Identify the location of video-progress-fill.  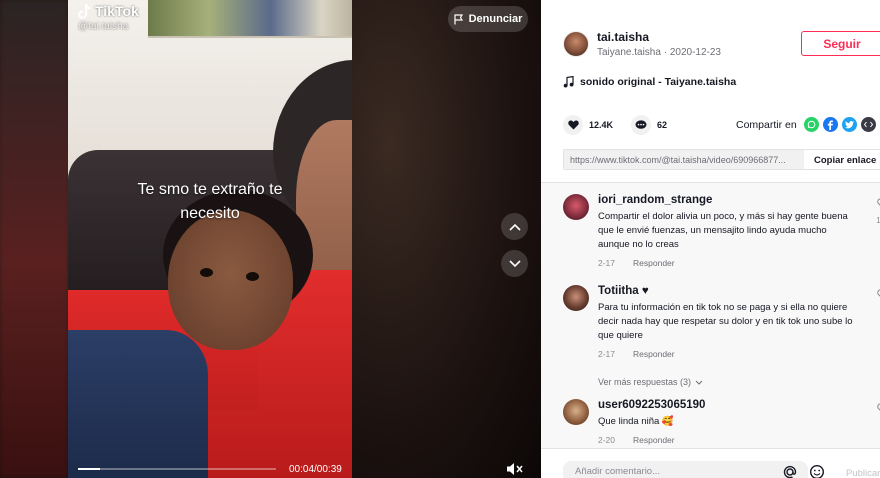
(89, 469).